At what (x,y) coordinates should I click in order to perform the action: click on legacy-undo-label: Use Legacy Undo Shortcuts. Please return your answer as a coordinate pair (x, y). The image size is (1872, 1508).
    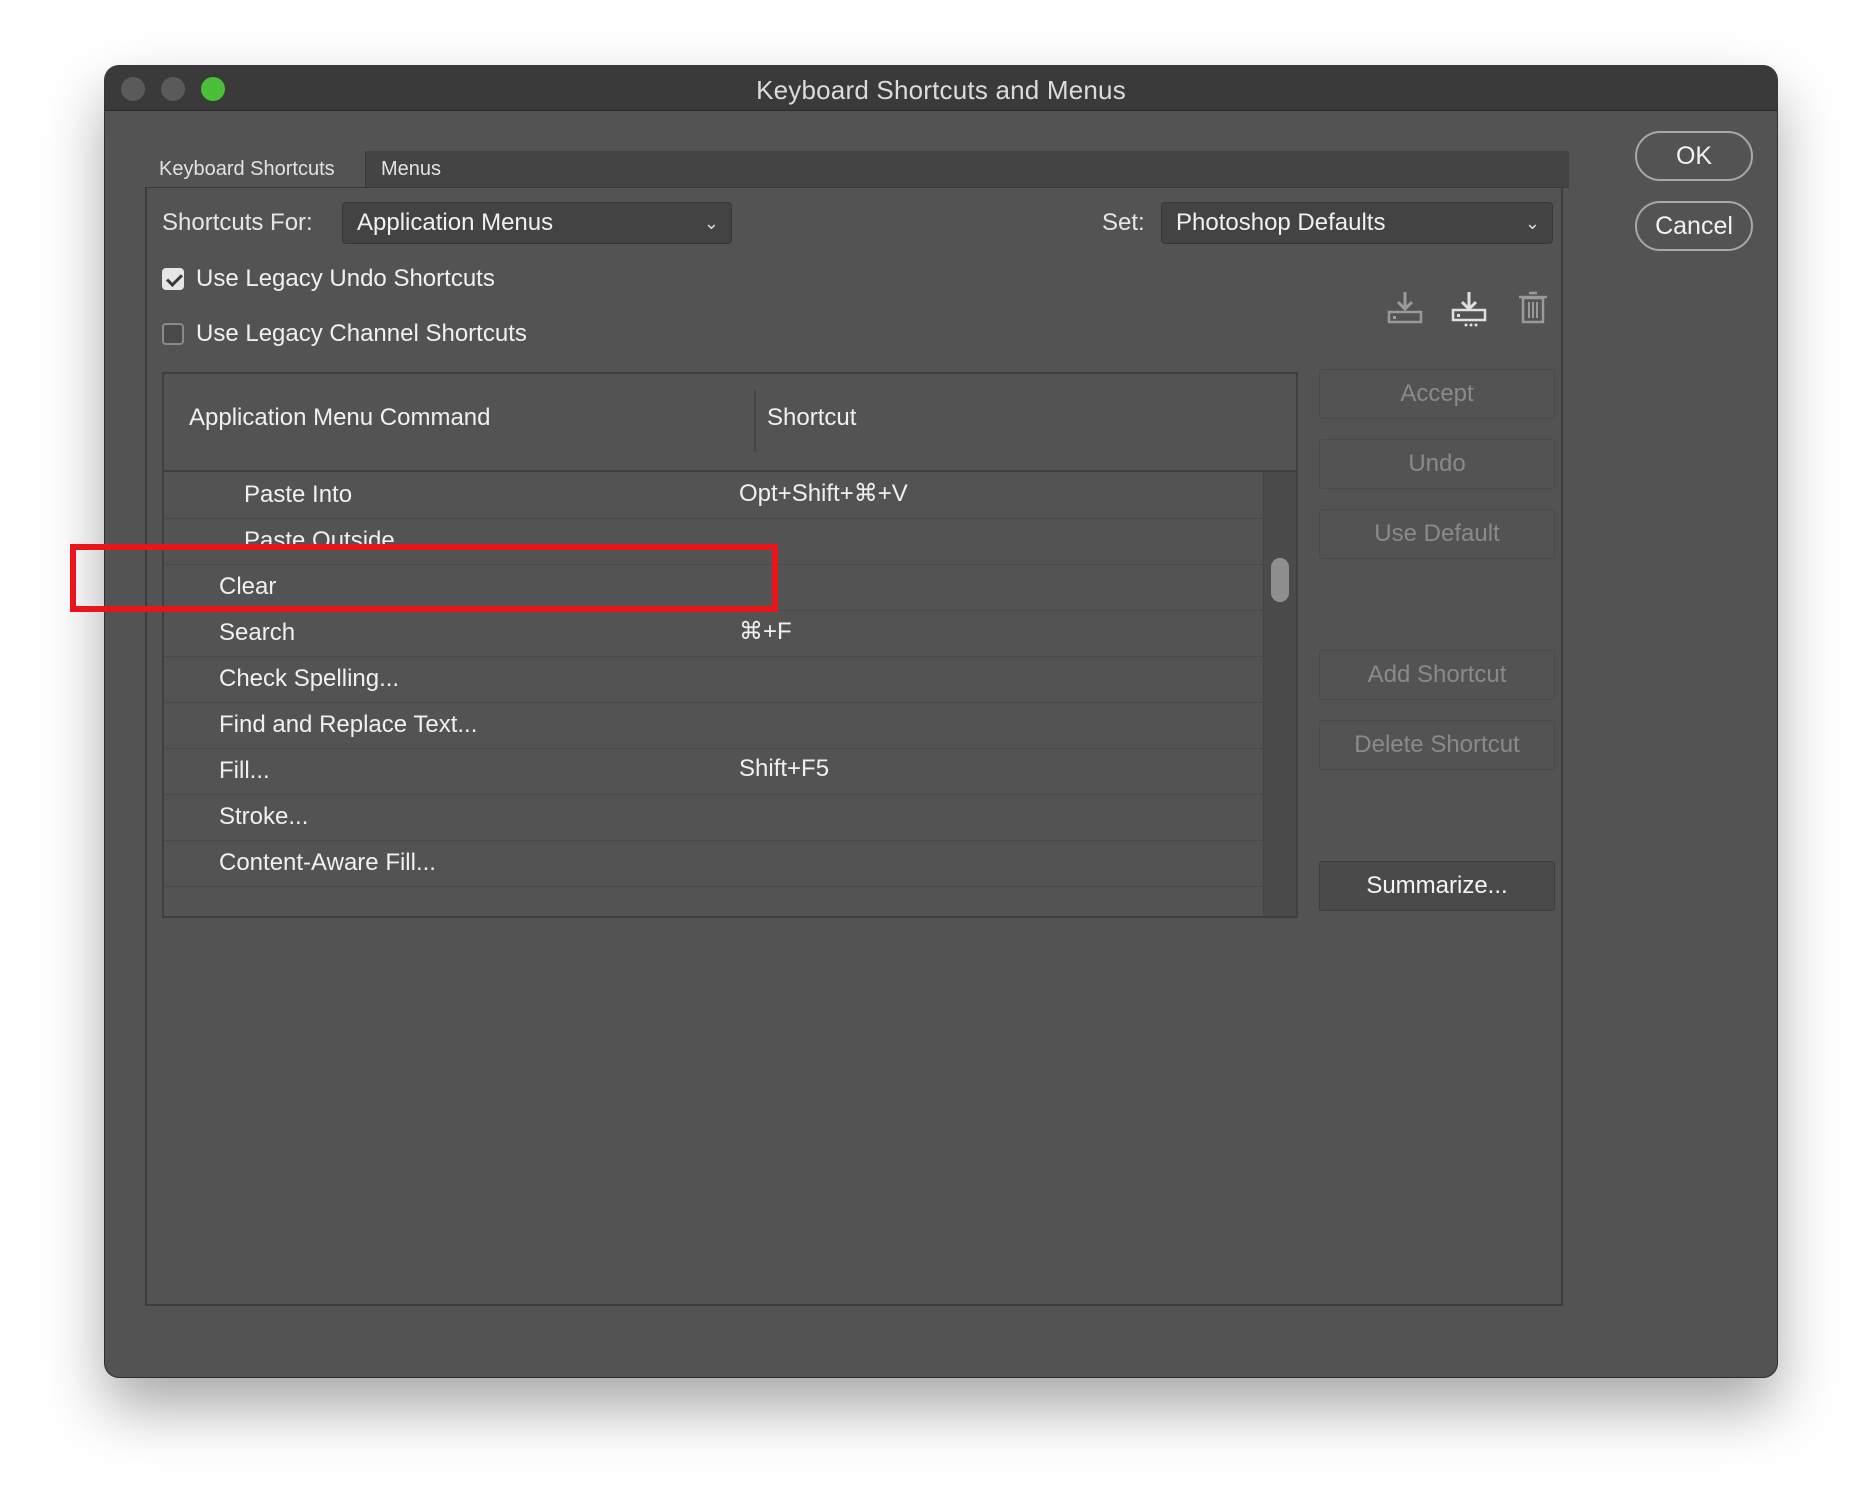
    Looking at the image, I should click on (345, 278).